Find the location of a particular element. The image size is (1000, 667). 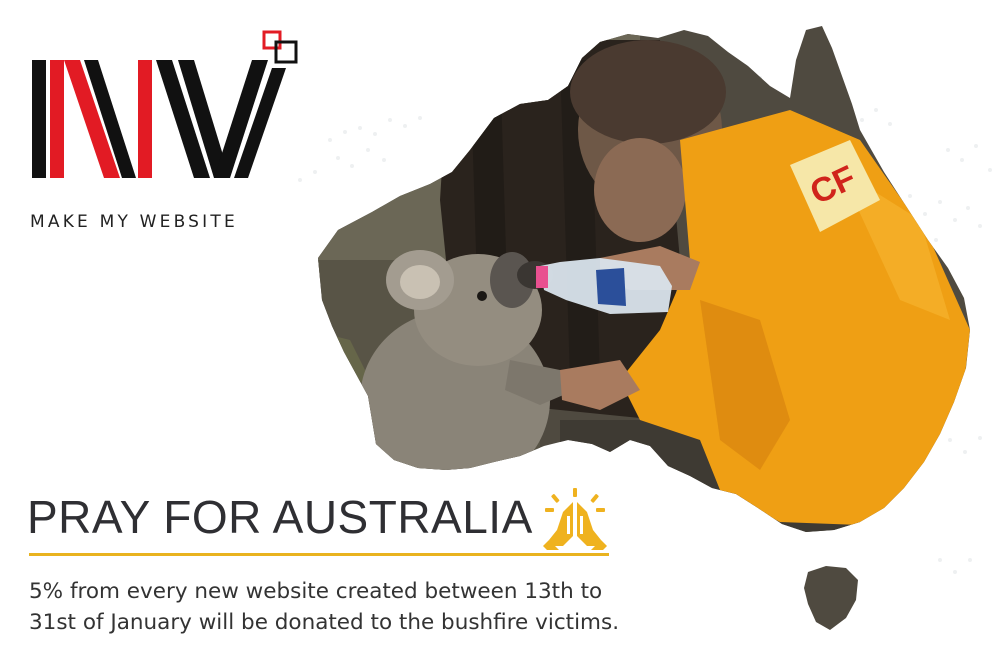

headline-underline is located at coordinates (319, 554).